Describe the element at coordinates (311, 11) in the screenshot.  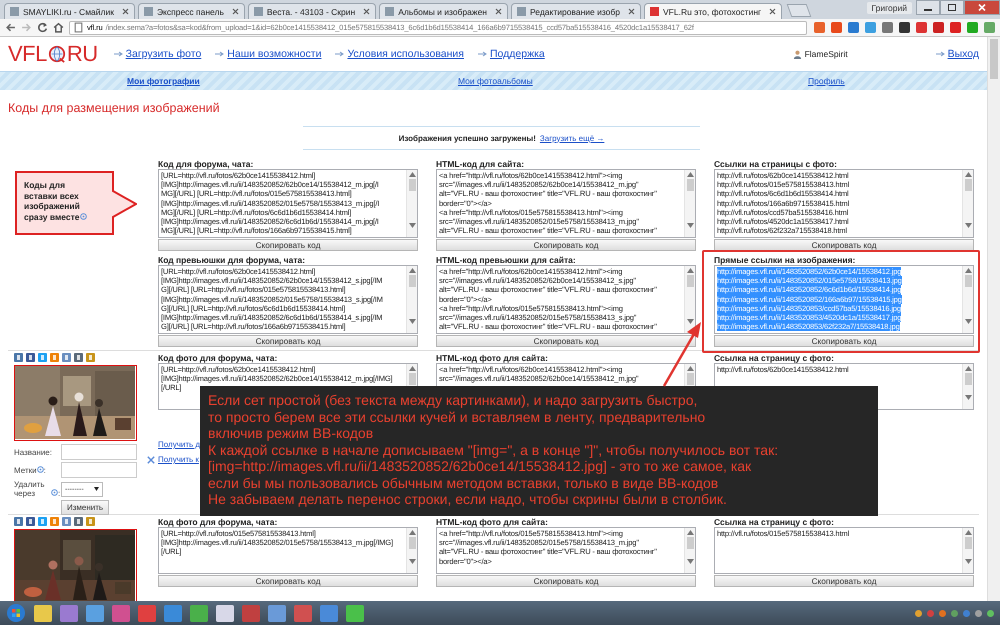
I see `tab-title: Веста. - 43103 - Скрин` at that location.